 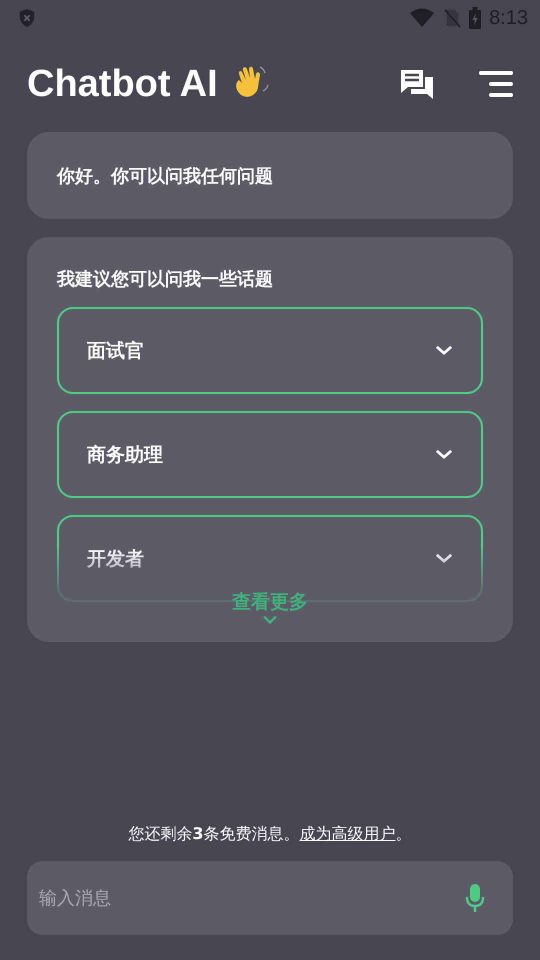 I want to click on microphone-icon, so click(x=475, y=898).